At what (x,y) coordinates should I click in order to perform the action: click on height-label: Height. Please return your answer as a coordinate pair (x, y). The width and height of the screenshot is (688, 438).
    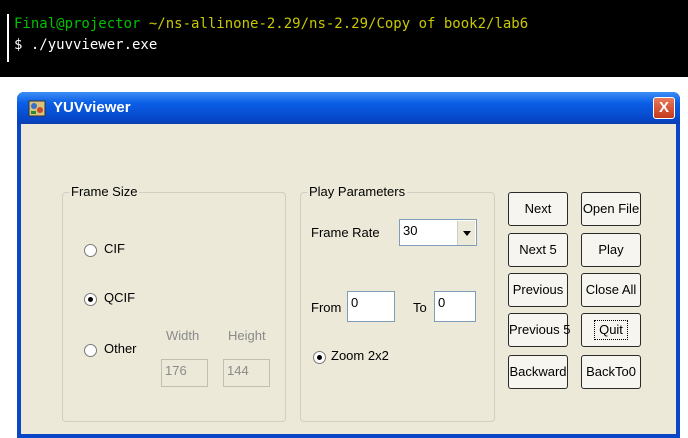
    Looking at the image, I should click on (247, 335).